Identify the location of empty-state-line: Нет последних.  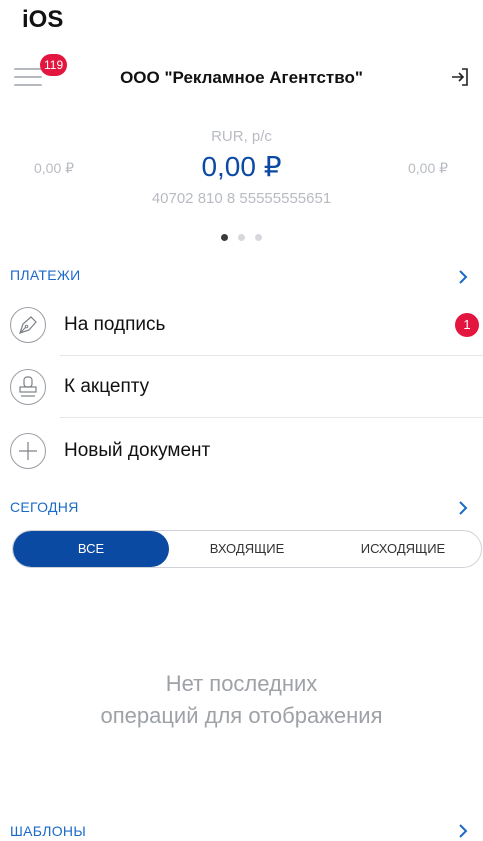
(241, 683).